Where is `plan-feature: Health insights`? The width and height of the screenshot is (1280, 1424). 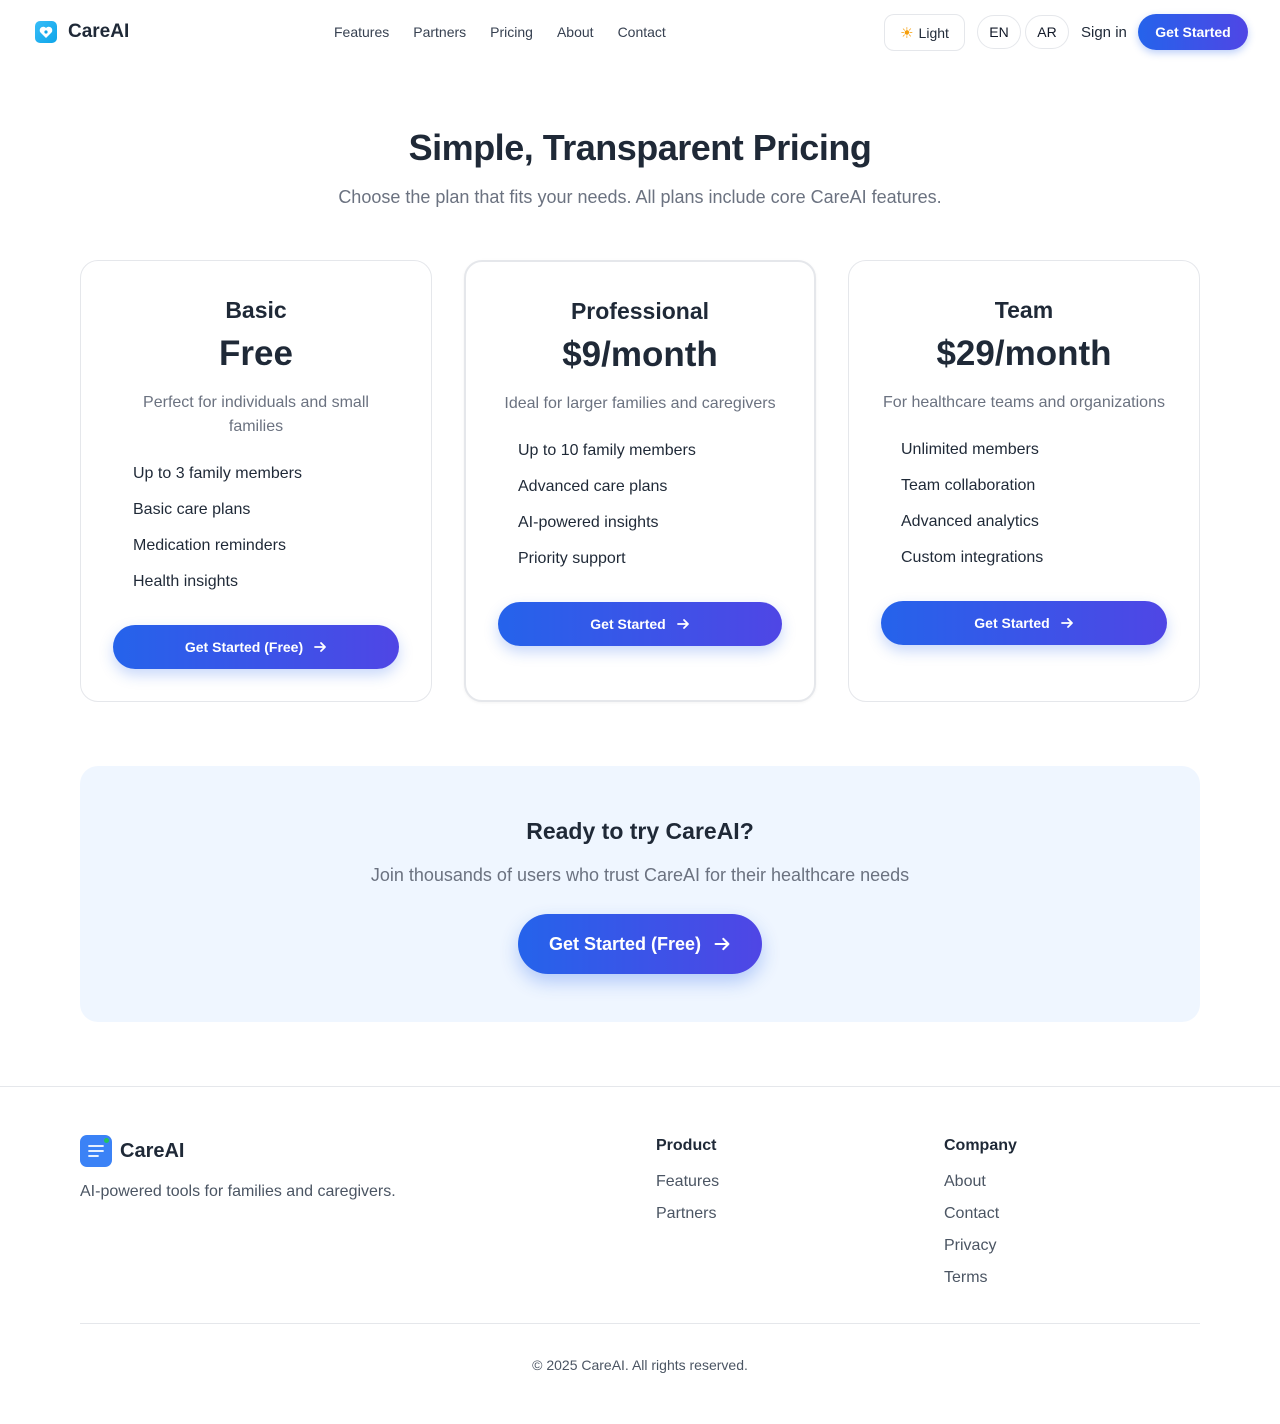
plan-feature: Health insights is located at coordinates (185, 581).